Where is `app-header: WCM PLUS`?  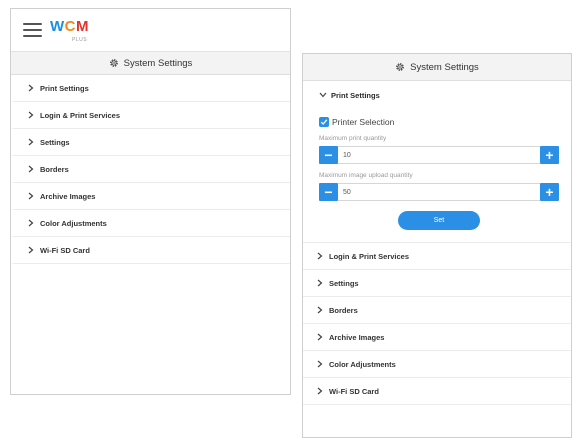 app-header: WCM PLUS is located at coordinates (150, 30).